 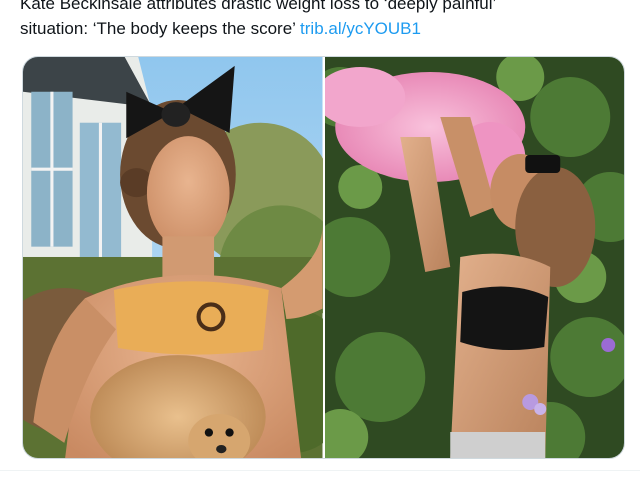 I want to click on tweet-text-line-2-body: situation: ‘The body keeps the score’, so click(x=160, y=28).